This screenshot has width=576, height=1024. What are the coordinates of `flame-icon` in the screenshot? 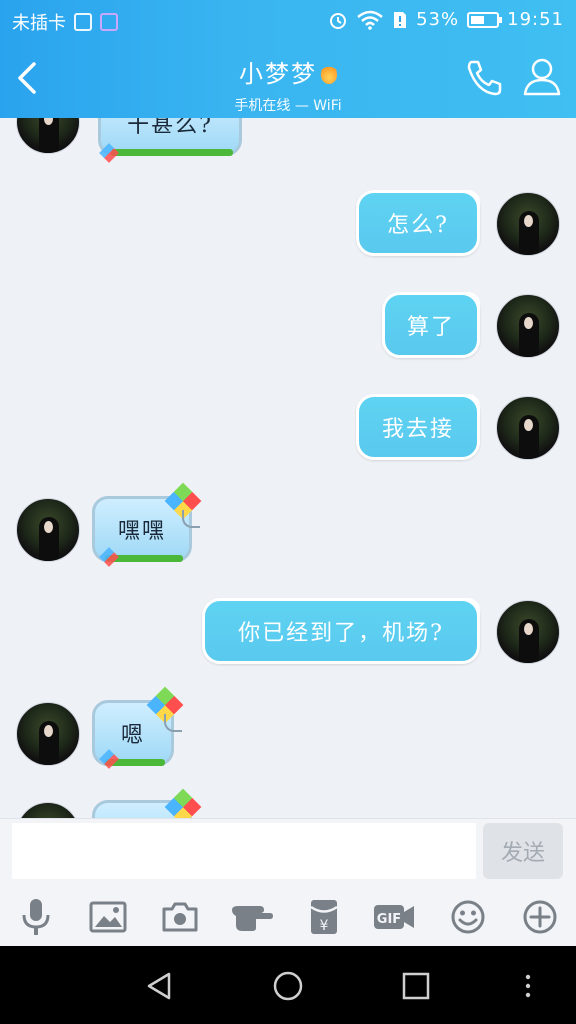 It's located at (329, 73).